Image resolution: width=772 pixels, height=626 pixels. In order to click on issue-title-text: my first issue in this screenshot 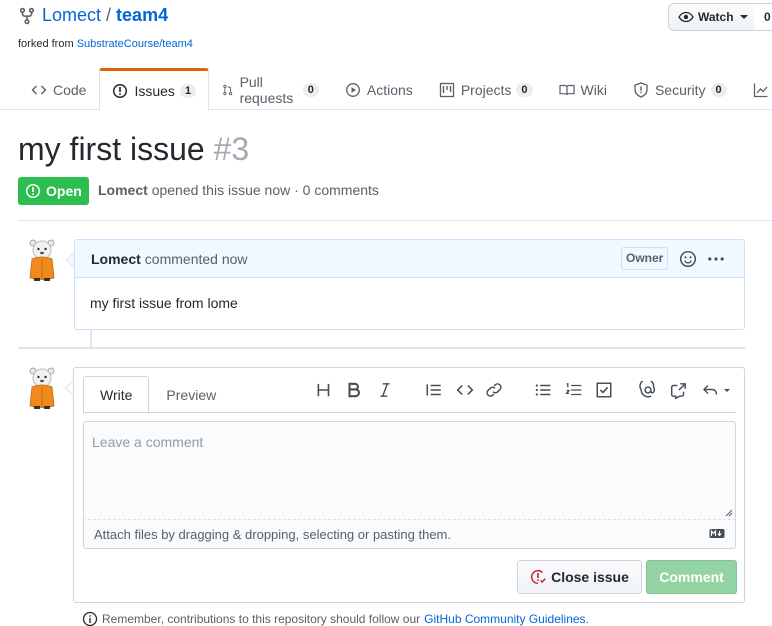, I will do `click(111, 149)`.